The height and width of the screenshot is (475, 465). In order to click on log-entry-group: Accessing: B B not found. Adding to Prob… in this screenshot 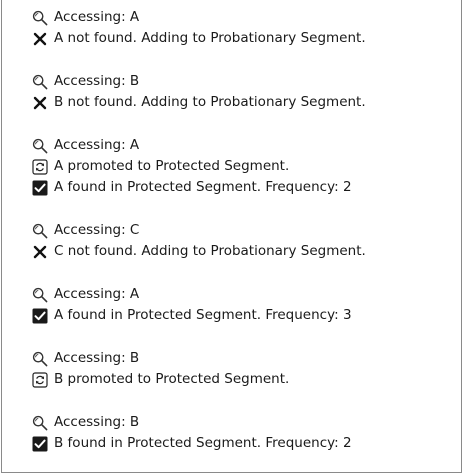, I will do `click(242, 92)`.